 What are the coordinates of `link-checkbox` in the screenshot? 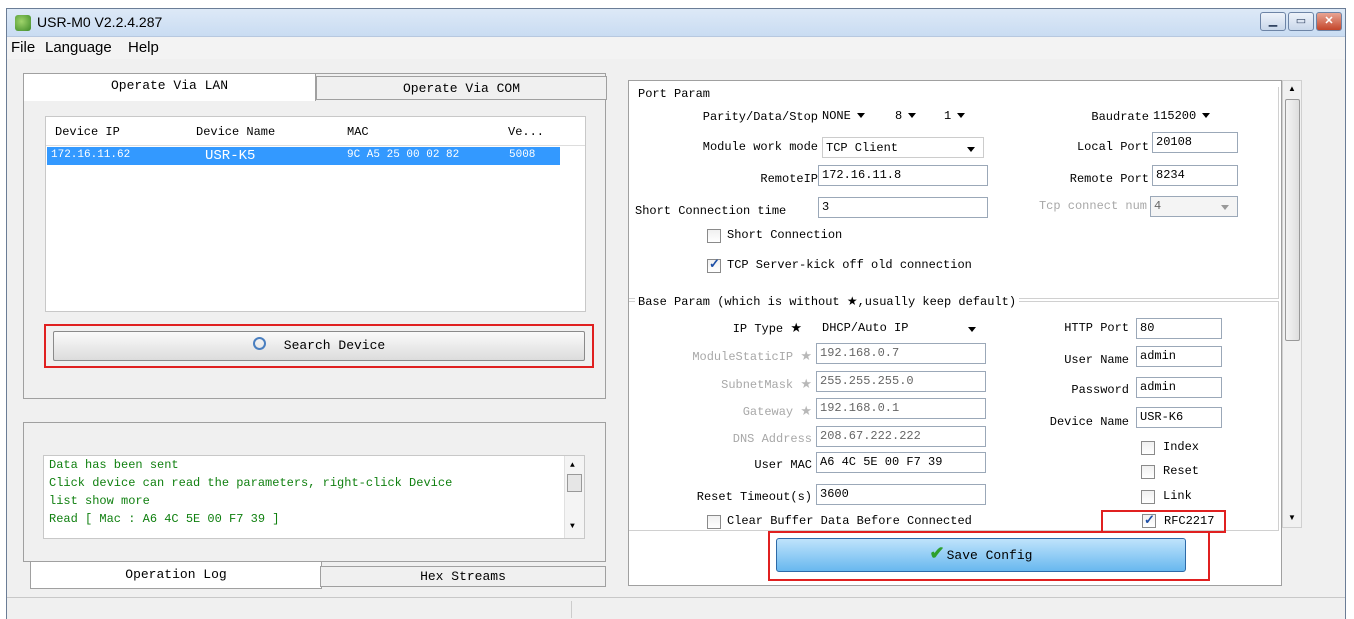 It's located at (1148, 497).